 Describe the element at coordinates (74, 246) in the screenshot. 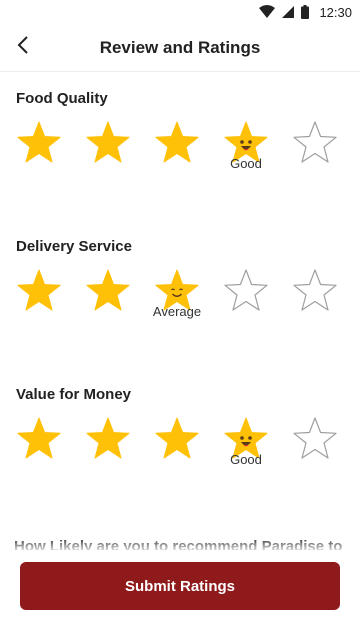

I see `section-title: Delivery Service` at that location.